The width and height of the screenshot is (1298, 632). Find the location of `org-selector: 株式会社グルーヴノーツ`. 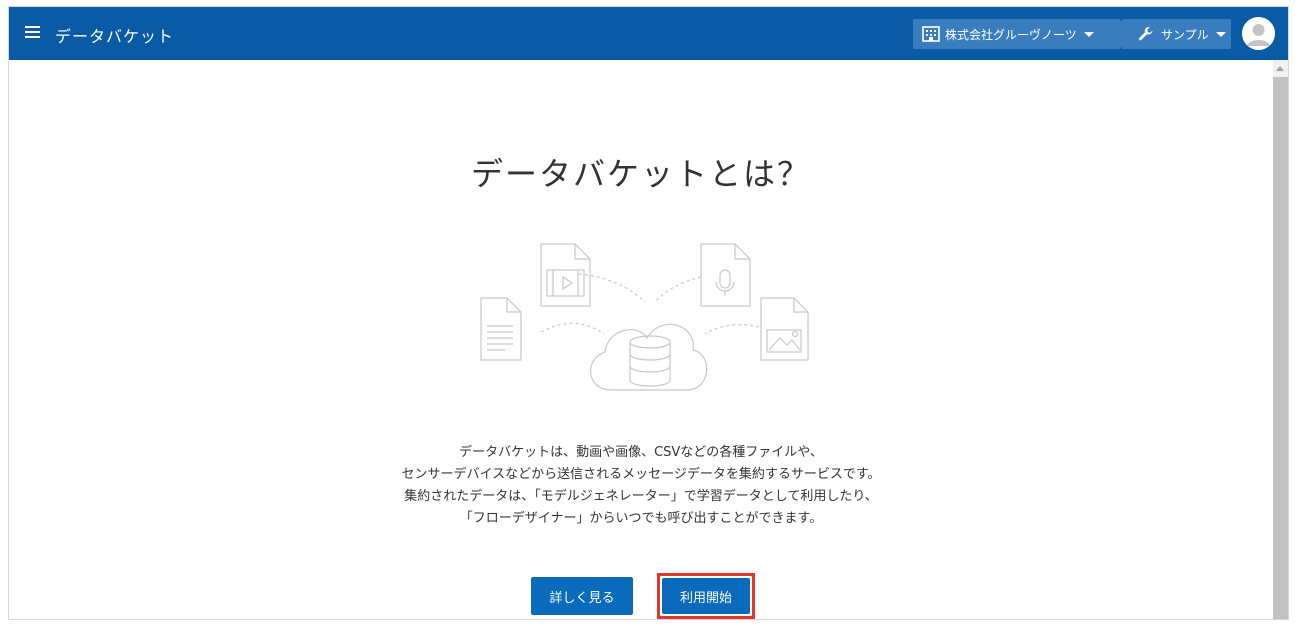

org-selector: 株式会社グルーヴノーツ is located at coordinates (1021, 34).